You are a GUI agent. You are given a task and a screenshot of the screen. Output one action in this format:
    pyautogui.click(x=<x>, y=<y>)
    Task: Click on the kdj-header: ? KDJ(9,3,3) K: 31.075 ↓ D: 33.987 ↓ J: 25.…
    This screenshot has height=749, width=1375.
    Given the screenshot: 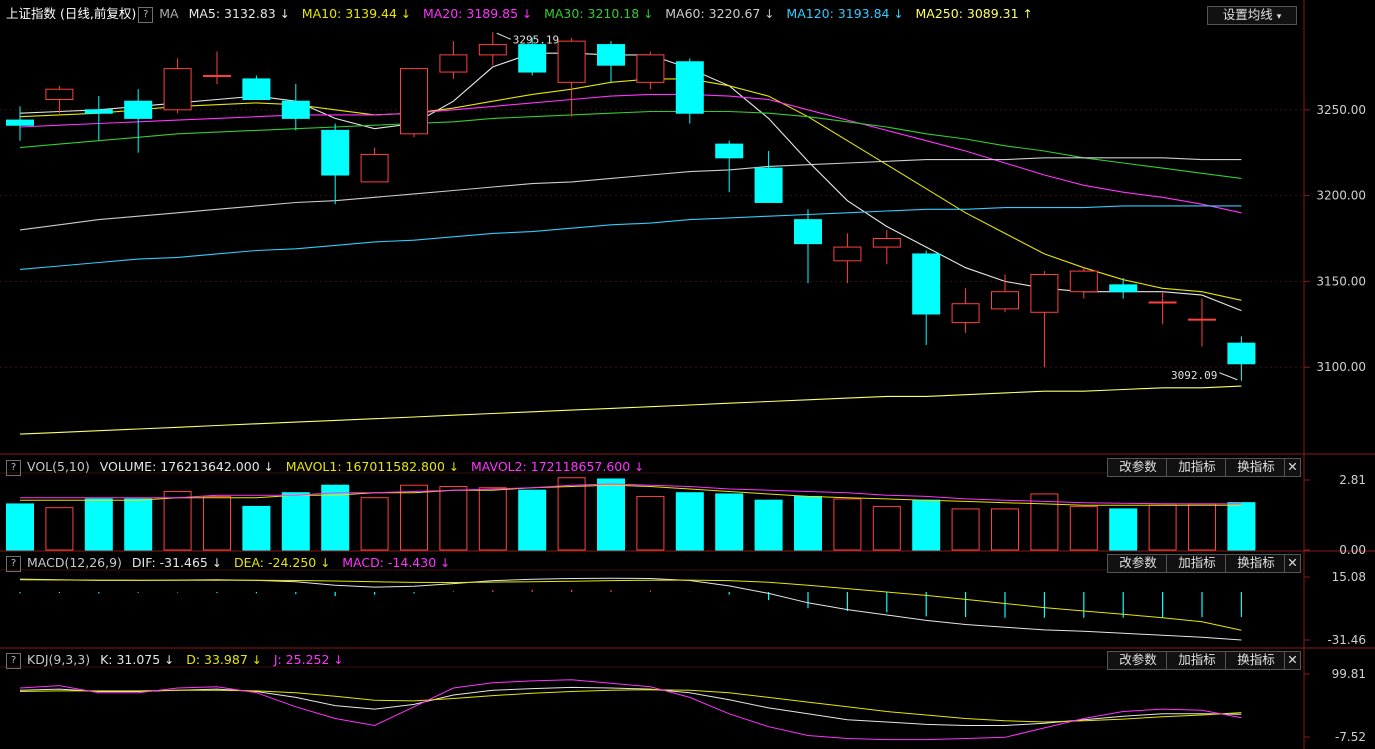 What is the action you would take?
    pyautogui.click(x=182, y=660)
    